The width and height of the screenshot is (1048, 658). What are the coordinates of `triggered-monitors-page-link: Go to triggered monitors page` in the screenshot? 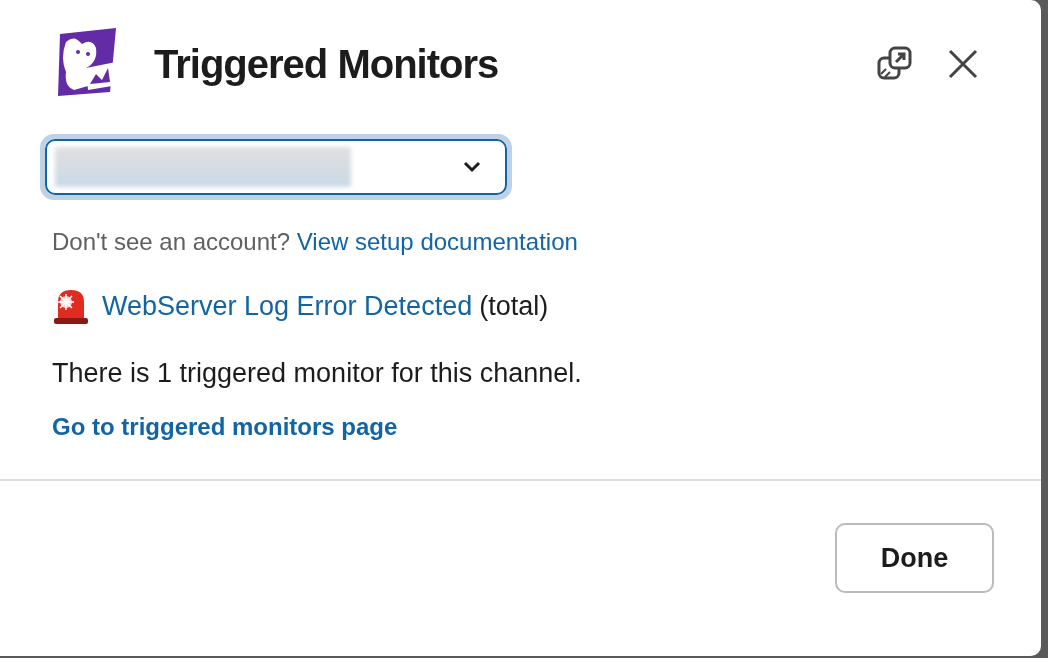 It's located at (546, 427).